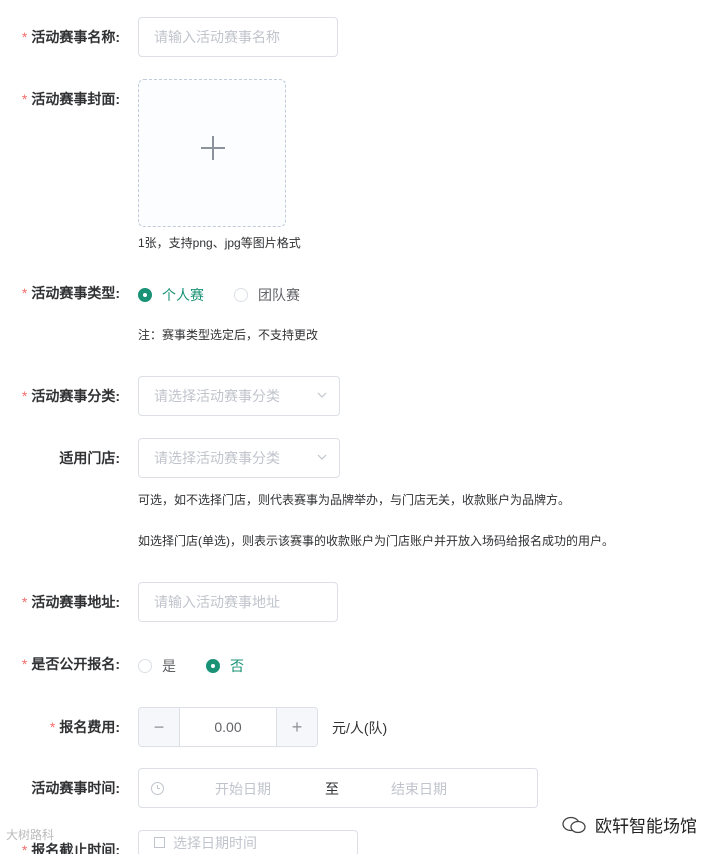  I want to click on store-label: 适用门店:, so click(89, 458).